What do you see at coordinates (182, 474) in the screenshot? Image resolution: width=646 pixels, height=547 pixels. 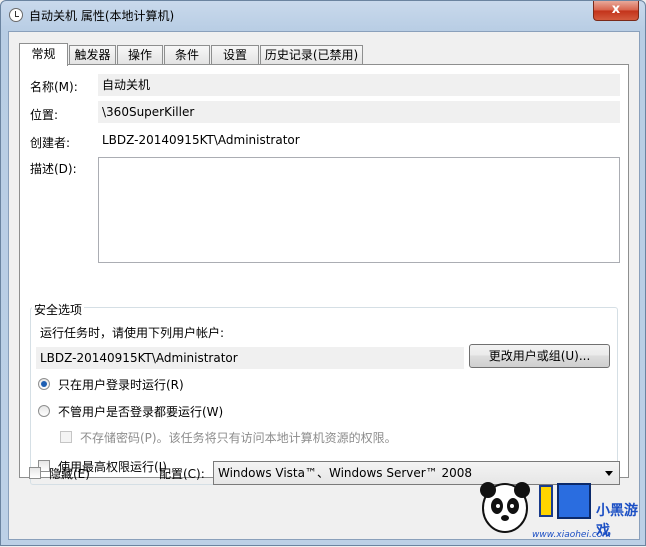 I see `configure-label: 配置(C):` at bounding box center [182, 474].